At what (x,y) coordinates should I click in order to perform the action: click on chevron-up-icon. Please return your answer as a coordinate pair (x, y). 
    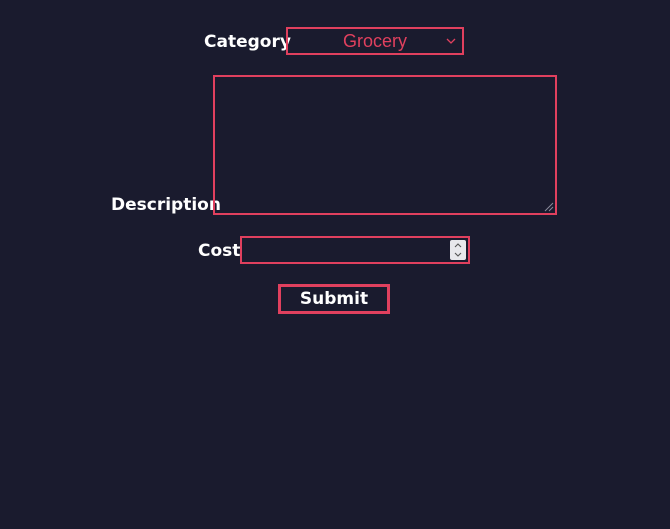
    Looking at the image, I should click on (458, 245).